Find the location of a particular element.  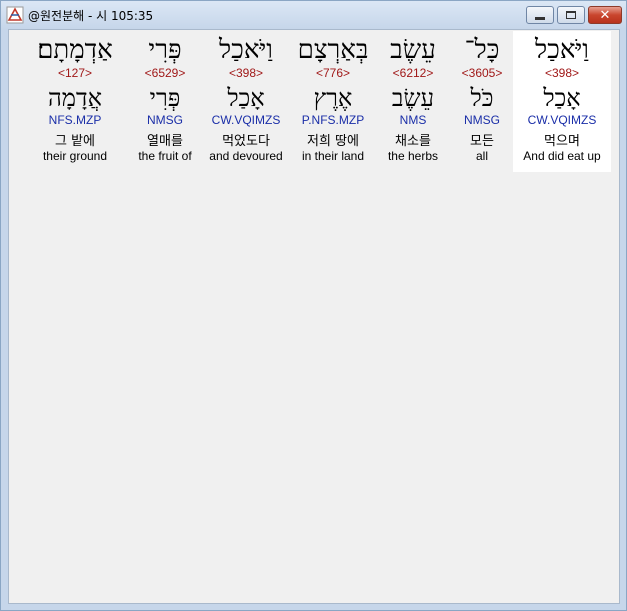

korean-gloss: 열매를 is located at coordinates (165, 141).